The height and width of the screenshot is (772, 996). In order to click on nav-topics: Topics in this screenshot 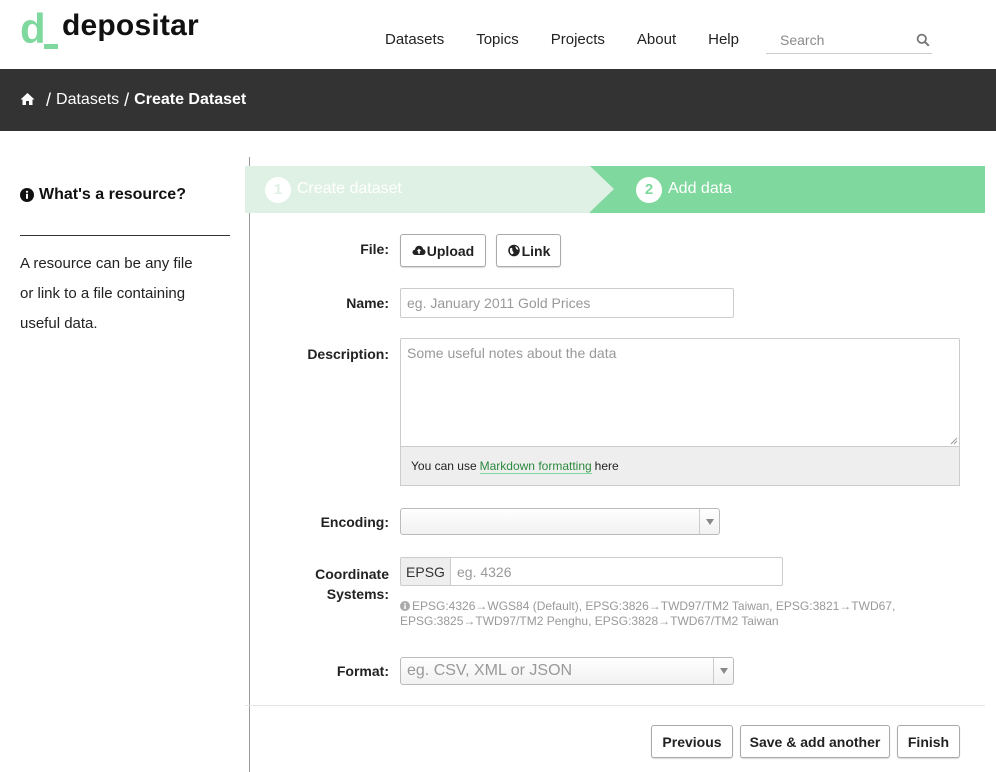, I will do `click(497, 39)`.